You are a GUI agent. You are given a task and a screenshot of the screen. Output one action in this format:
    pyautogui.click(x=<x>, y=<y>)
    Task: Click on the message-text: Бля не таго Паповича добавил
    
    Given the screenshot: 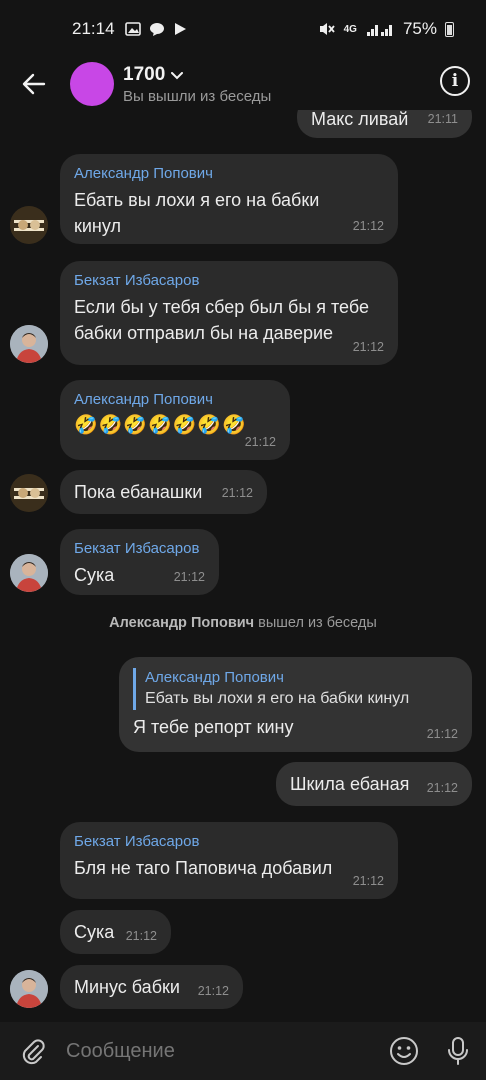 What is the action you would take?
    pyautogui.click(x=203, y=868)
    